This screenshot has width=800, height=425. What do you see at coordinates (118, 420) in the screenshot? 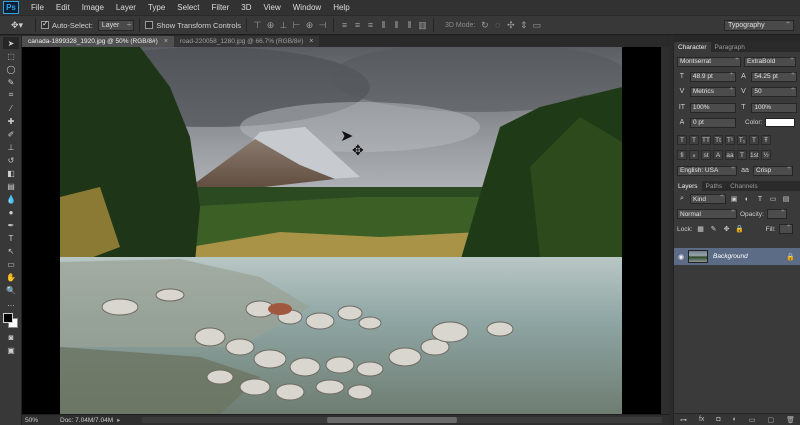
I see `status-menu-arrow-icon: ▸` at bounding box center [118, 420].